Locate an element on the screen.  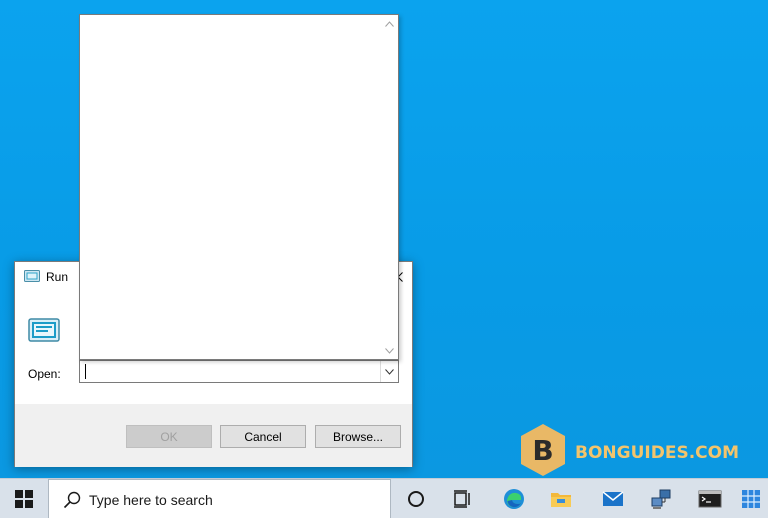
scroll-down-button is located at coordinates (389, 350).